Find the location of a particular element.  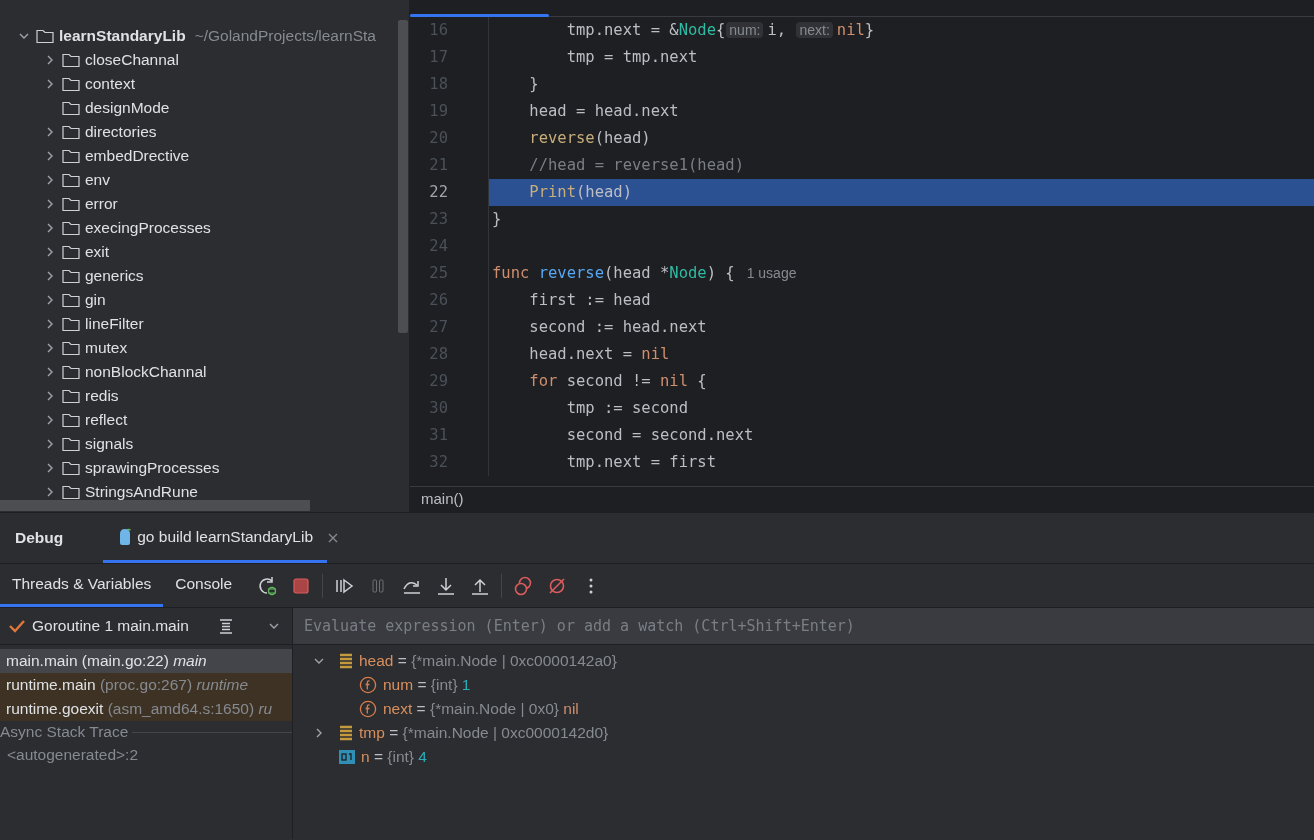

stack-frame: runtime.goexit (asm_amd64.s:1650) ru is located at coordinates (146, 709).